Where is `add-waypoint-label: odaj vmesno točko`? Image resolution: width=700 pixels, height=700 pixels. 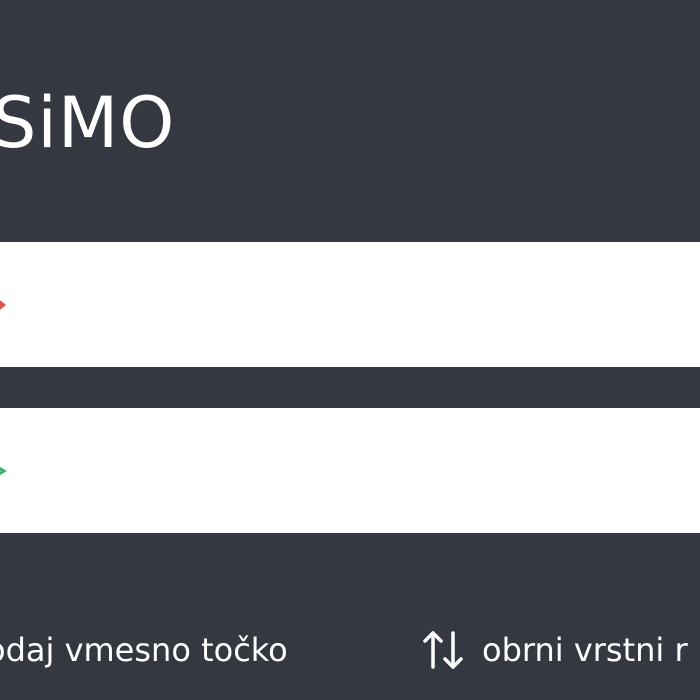
add-waypoint-label: odaj vmesno točko is located at coordinates (144, 650).